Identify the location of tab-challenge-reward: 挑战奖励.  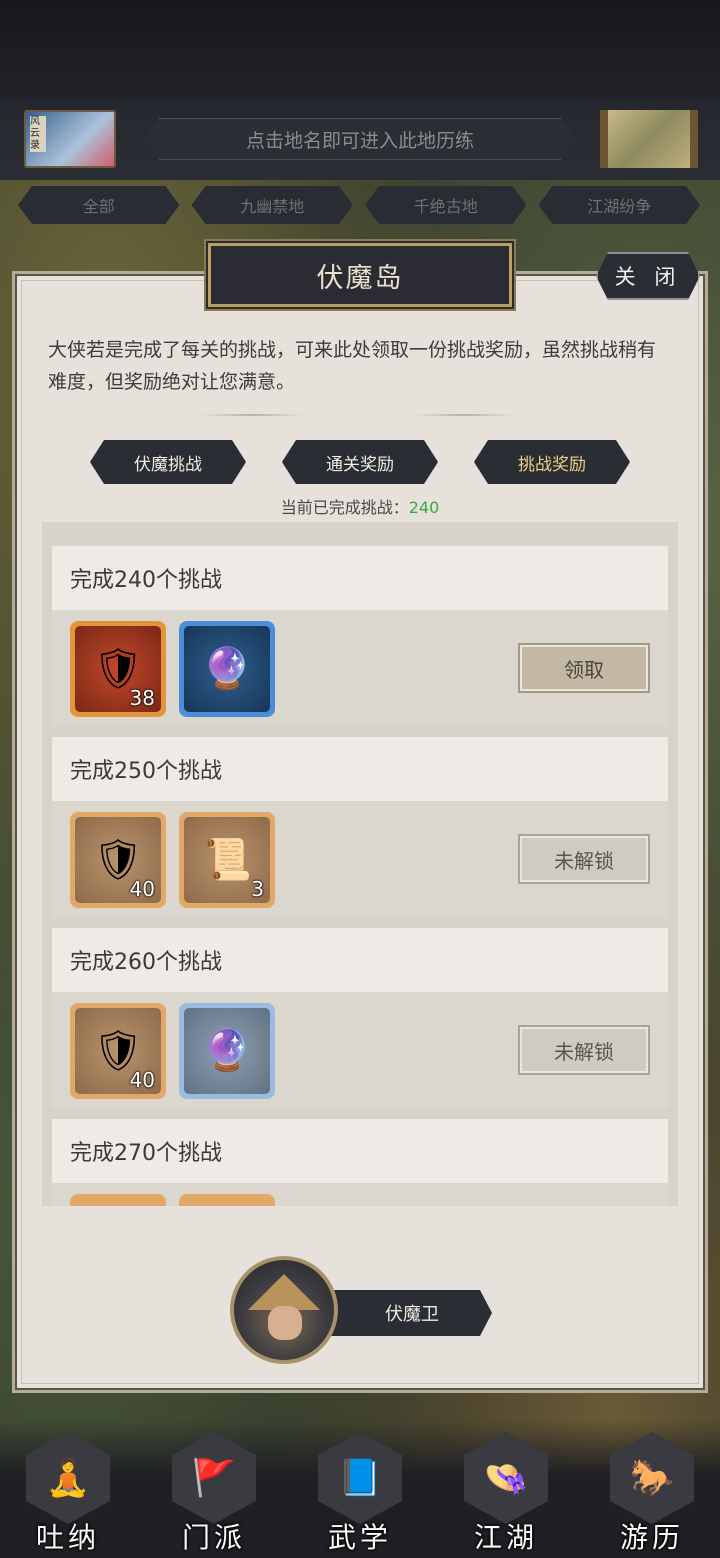
(552, 462).